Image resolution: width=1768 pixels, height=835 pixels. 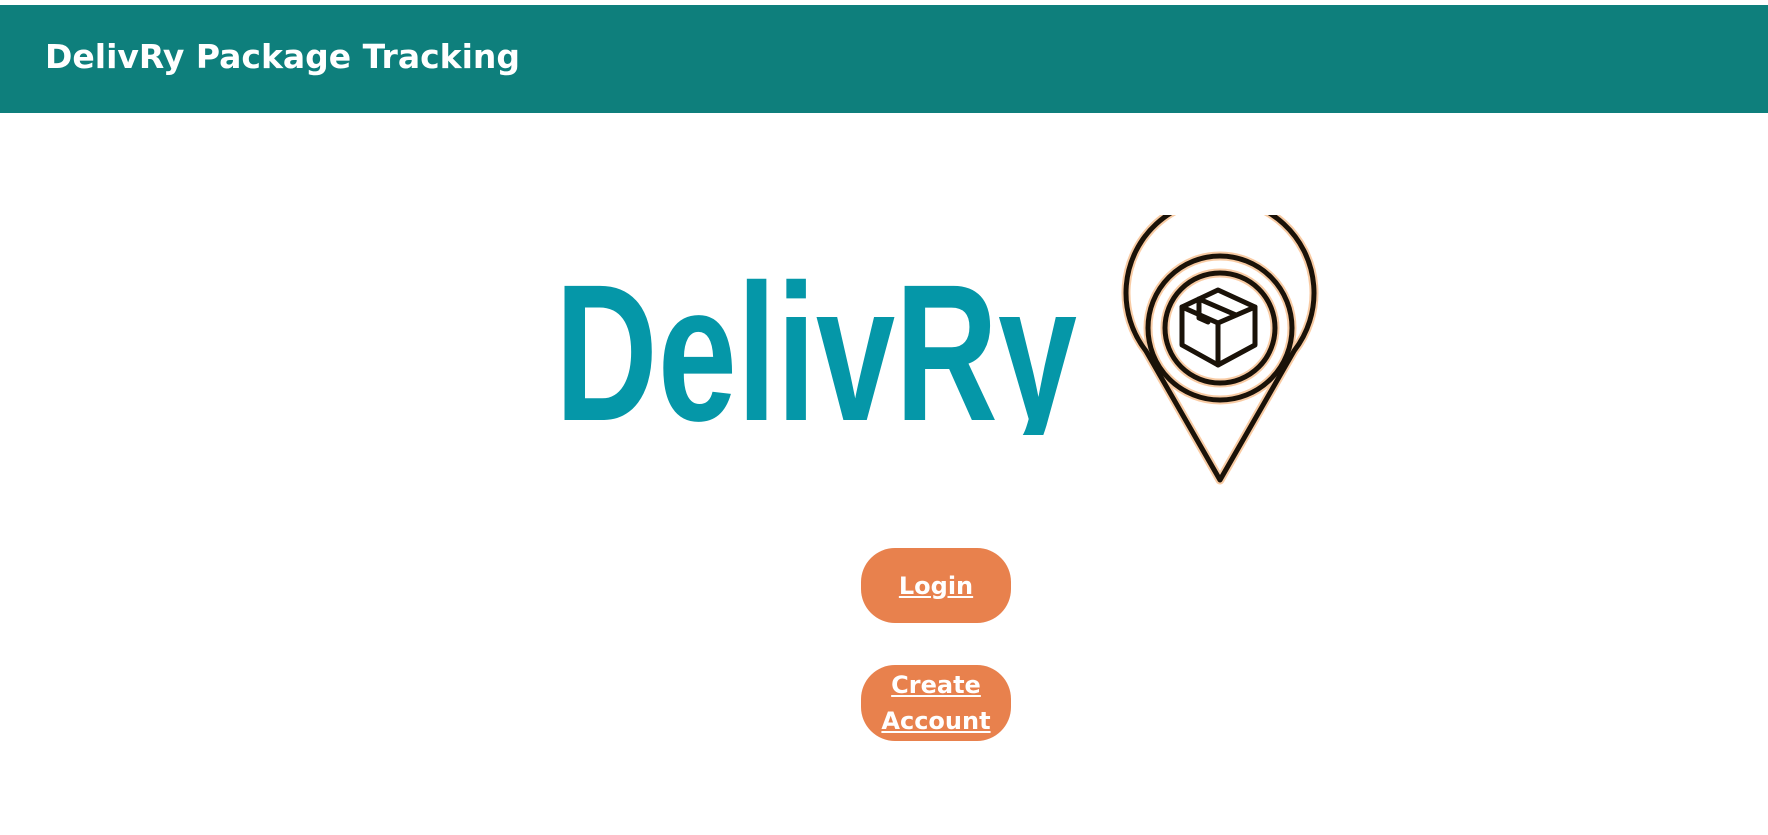 What do you see at coordinates (884, 59) in the screenshot?
I see `app-header: DelivRy Package Tracking` at bounding box center [884, 59].